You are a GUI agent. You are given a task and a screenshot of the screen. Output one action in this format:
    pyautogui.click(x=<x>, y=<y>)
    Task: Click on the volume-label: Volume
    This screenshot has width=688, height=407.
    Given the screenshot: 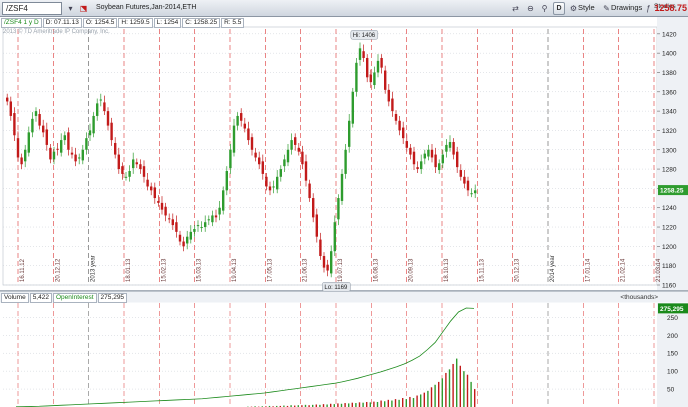 What is the action you would take?
    pyautogui.click(x=15, y=298)
    